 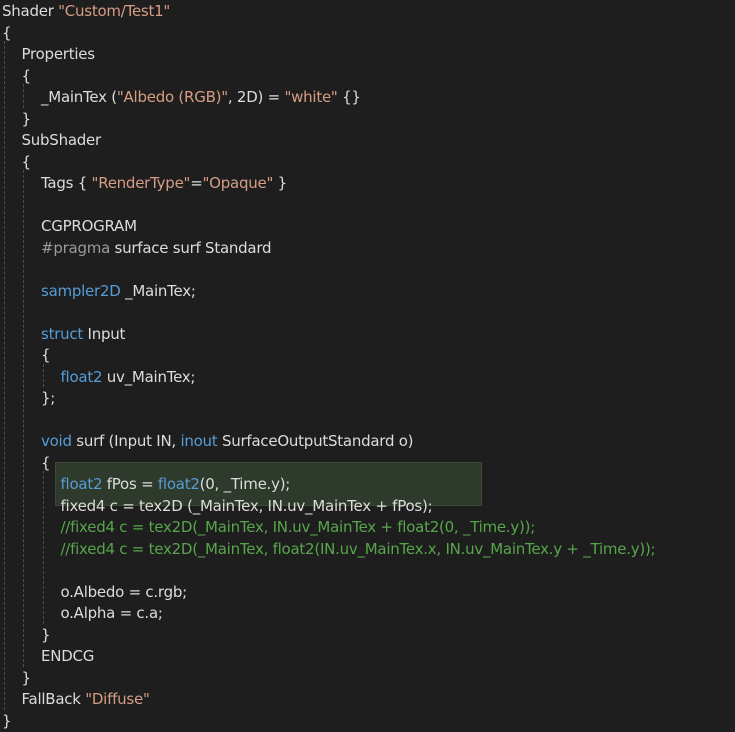 I want to click on code-line: FallBack "Diffuse", so click(x=86, y=699).